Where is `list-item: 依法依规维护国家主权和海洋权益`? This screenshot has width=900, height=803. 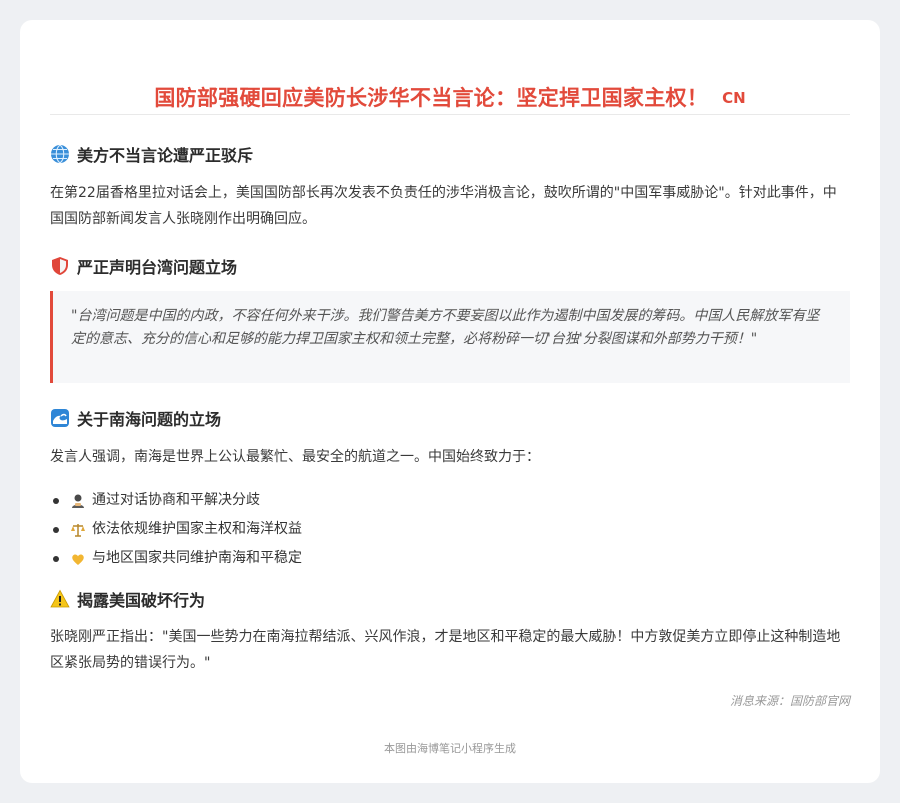
list-item: 依法依规维护国家主权和海洋权益 is located at coordinates (450, 529).